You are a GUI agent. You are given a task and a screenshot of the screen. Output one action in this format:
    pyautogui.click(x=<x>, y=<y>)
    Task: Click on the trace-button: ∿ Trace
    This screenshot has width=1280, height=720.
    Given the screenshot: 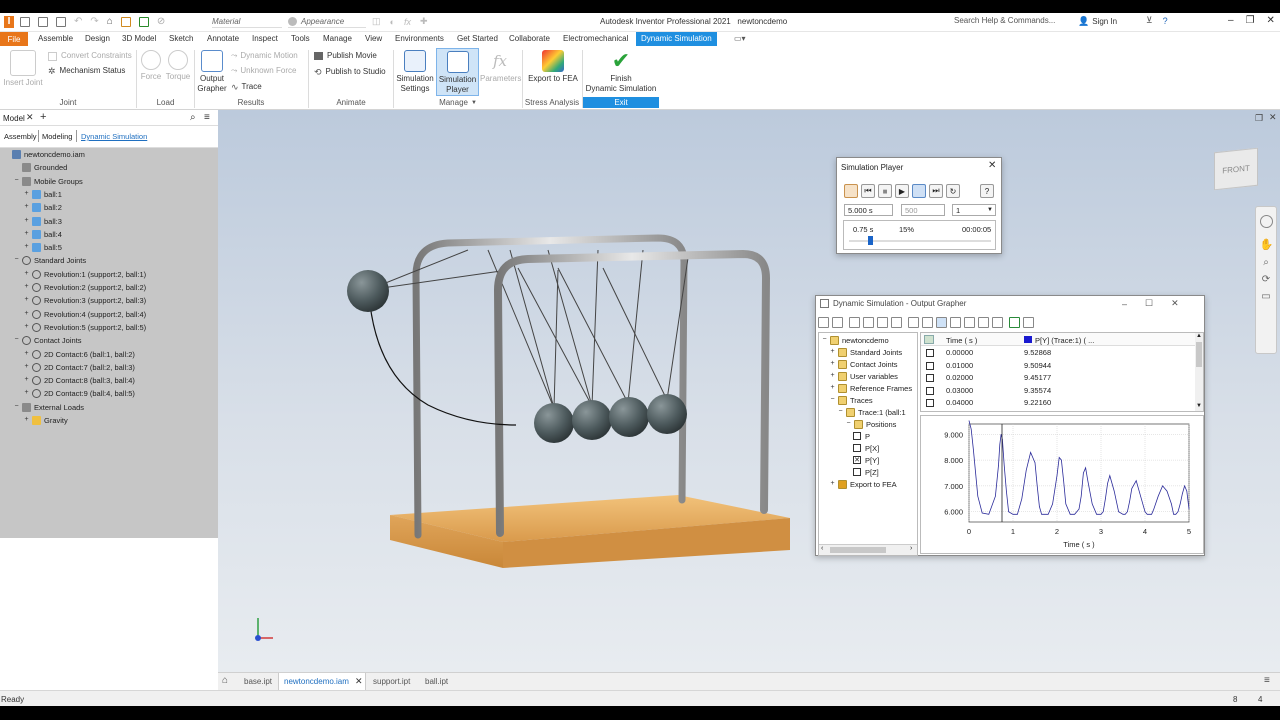 What is the action you would take?
    pyautogui.click(x=246, y=87)
    